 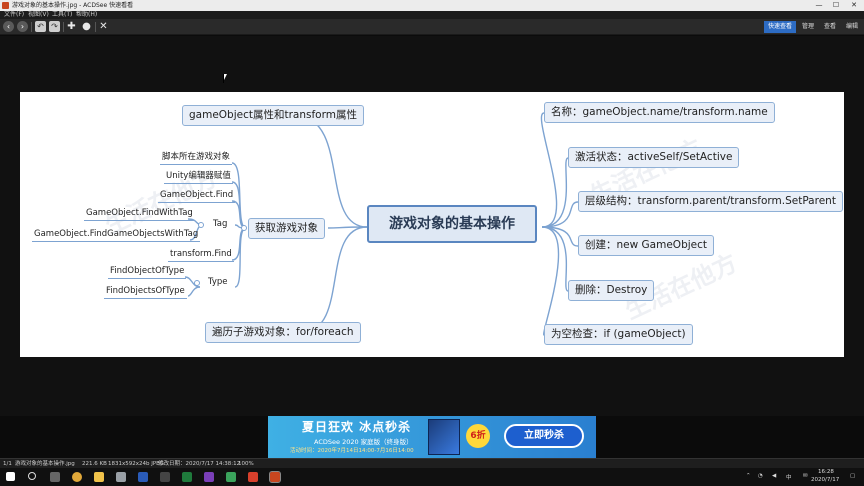 What do you see at coordinates (618, 334) in the screenshot?
I see `node-null-check: 为空检查：if (gameObject)` at bounding box center [618, 334].